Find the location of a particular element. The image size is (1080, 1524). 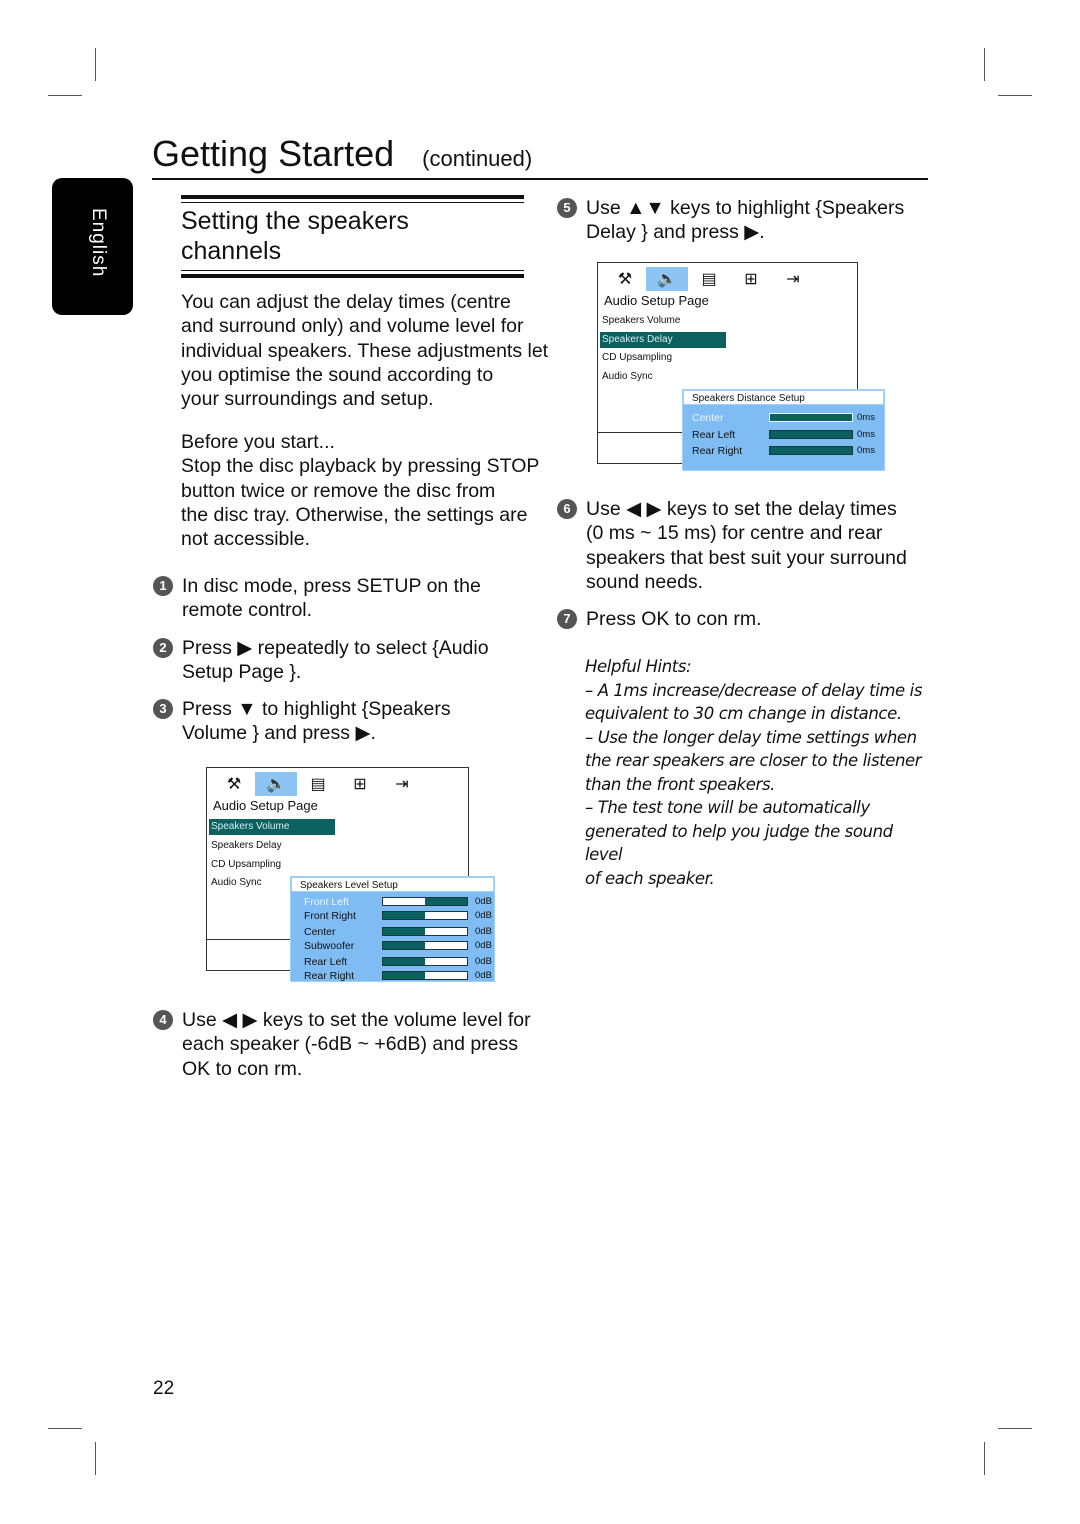

text-line: You can adjust the delay times (centre is located at coordinates (346, 302).